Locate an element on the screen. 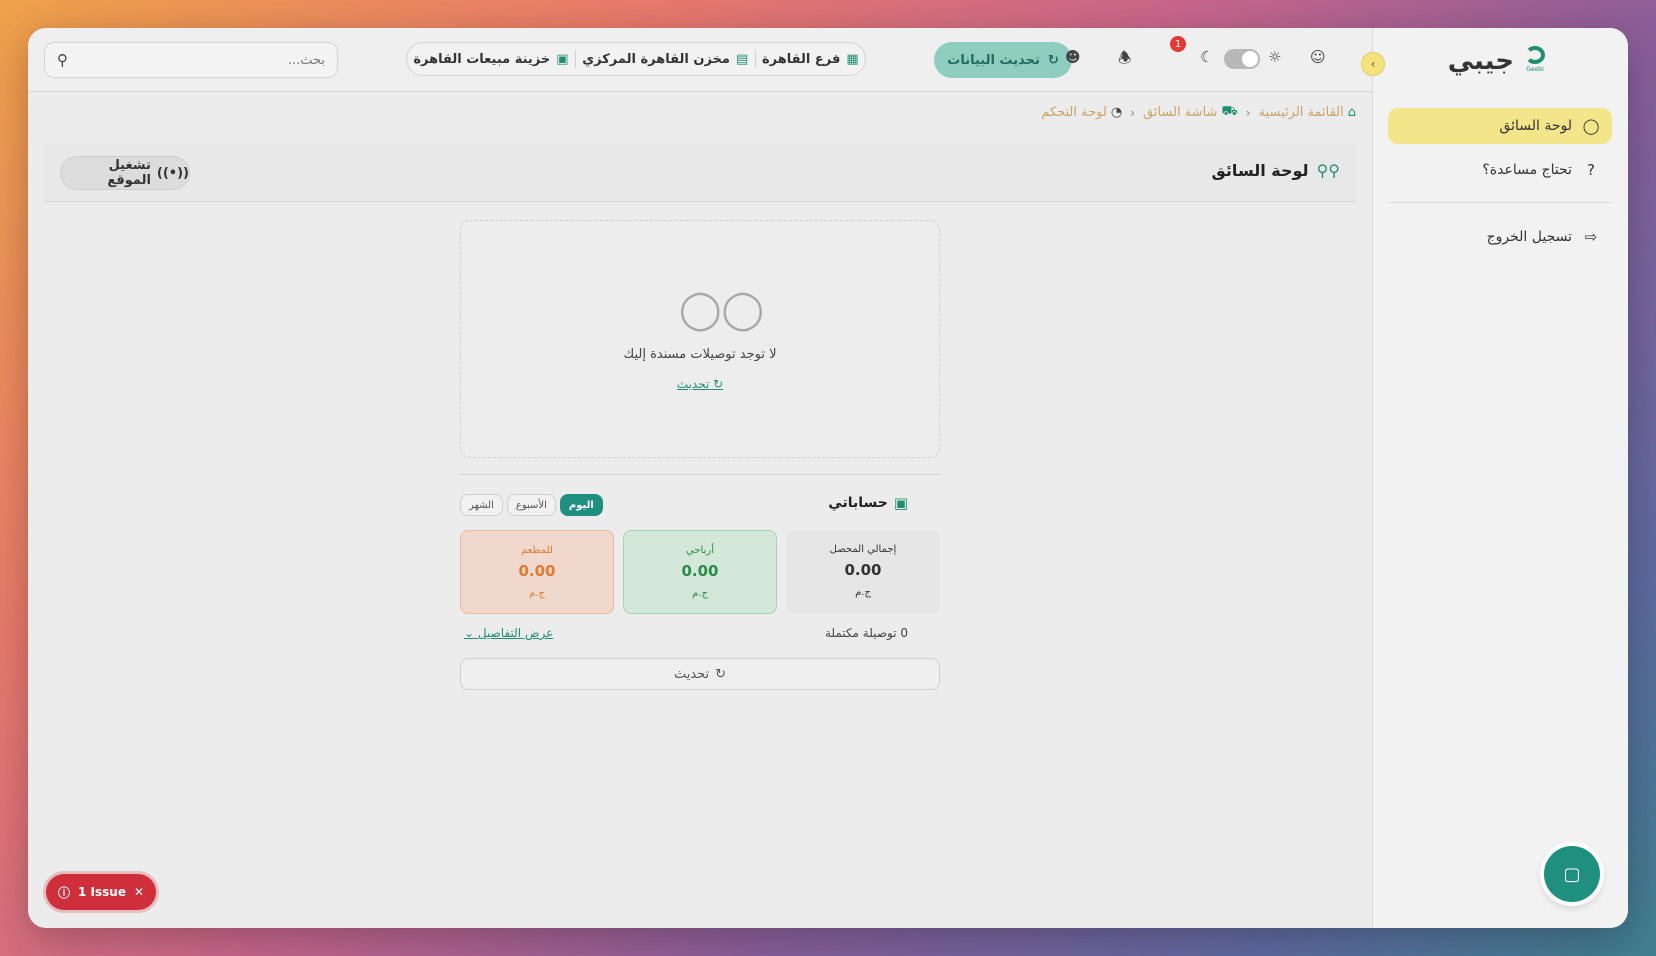 This screenshot has width=1656, height=956. accounts-title: ▣ حساباتي is located at coordinates (868, 503).